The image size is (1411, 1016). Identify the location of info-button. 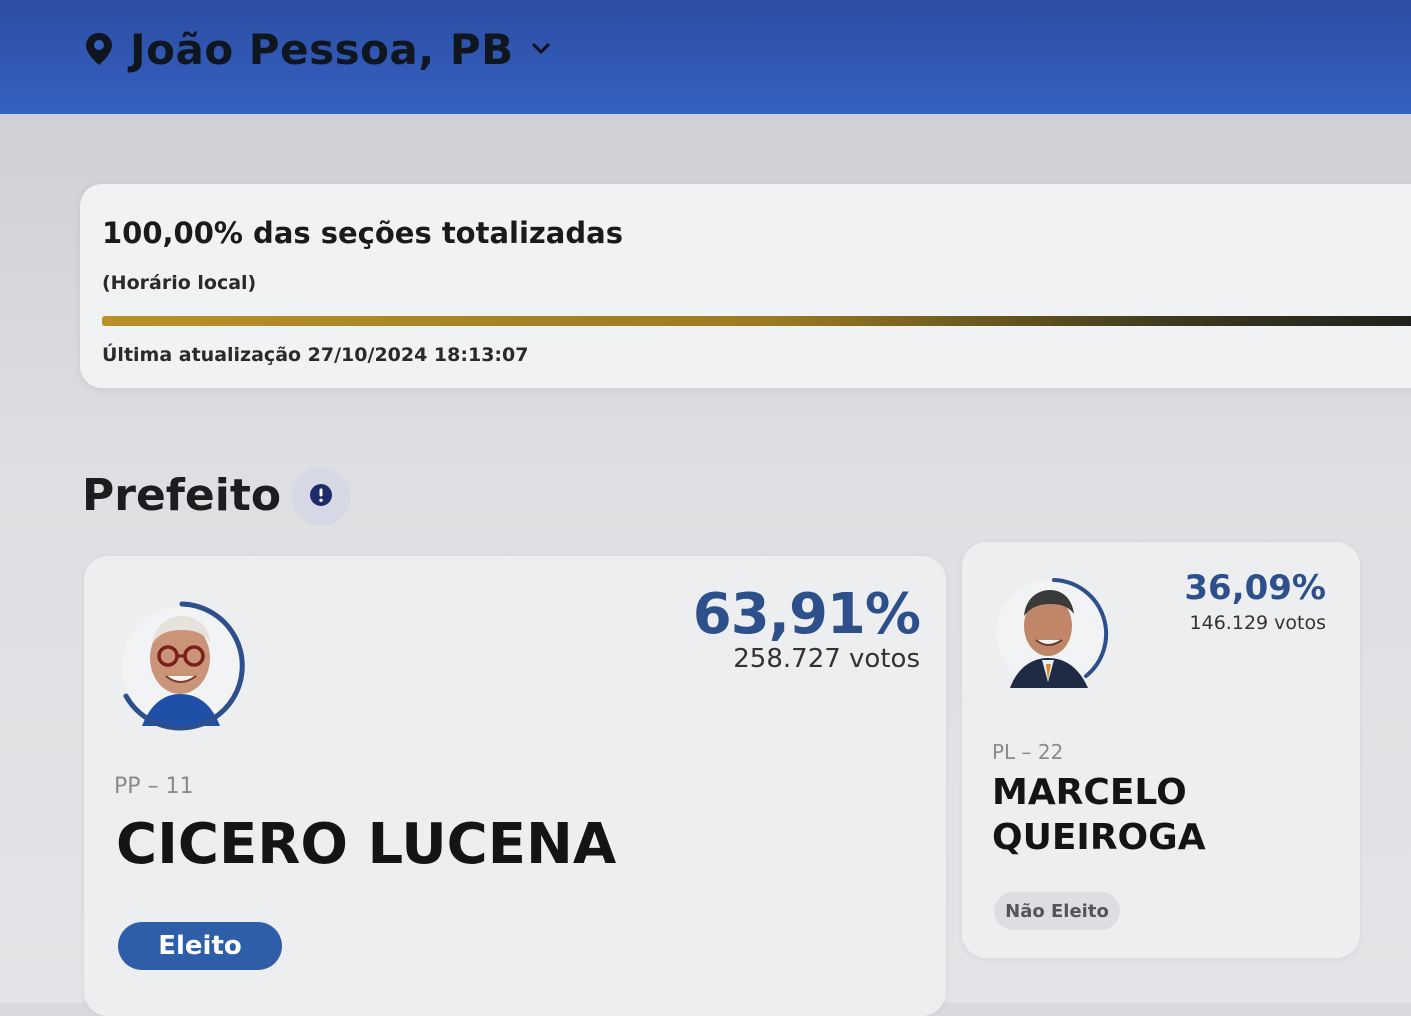
(321, 497).